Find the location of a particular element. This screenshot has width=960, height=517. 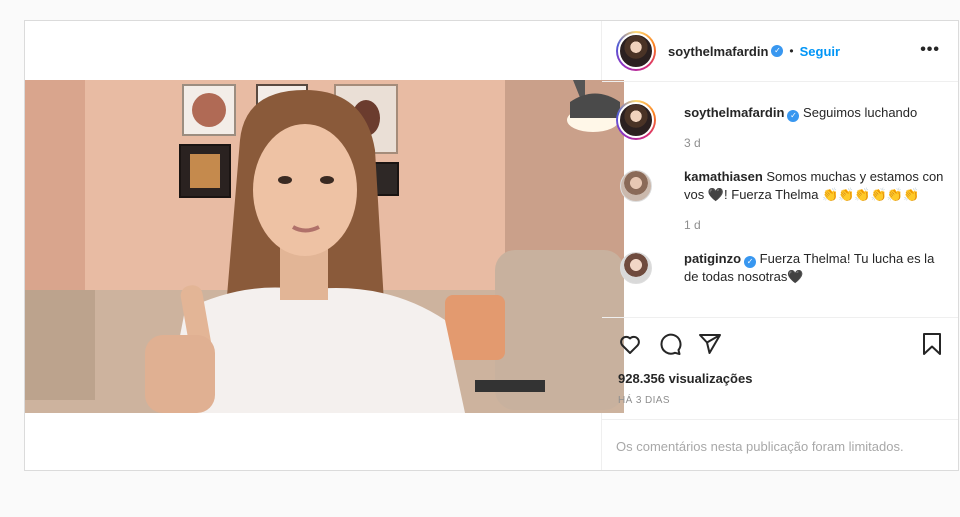

comment-username: soythelmafardin is located at coordinates (734, 112).